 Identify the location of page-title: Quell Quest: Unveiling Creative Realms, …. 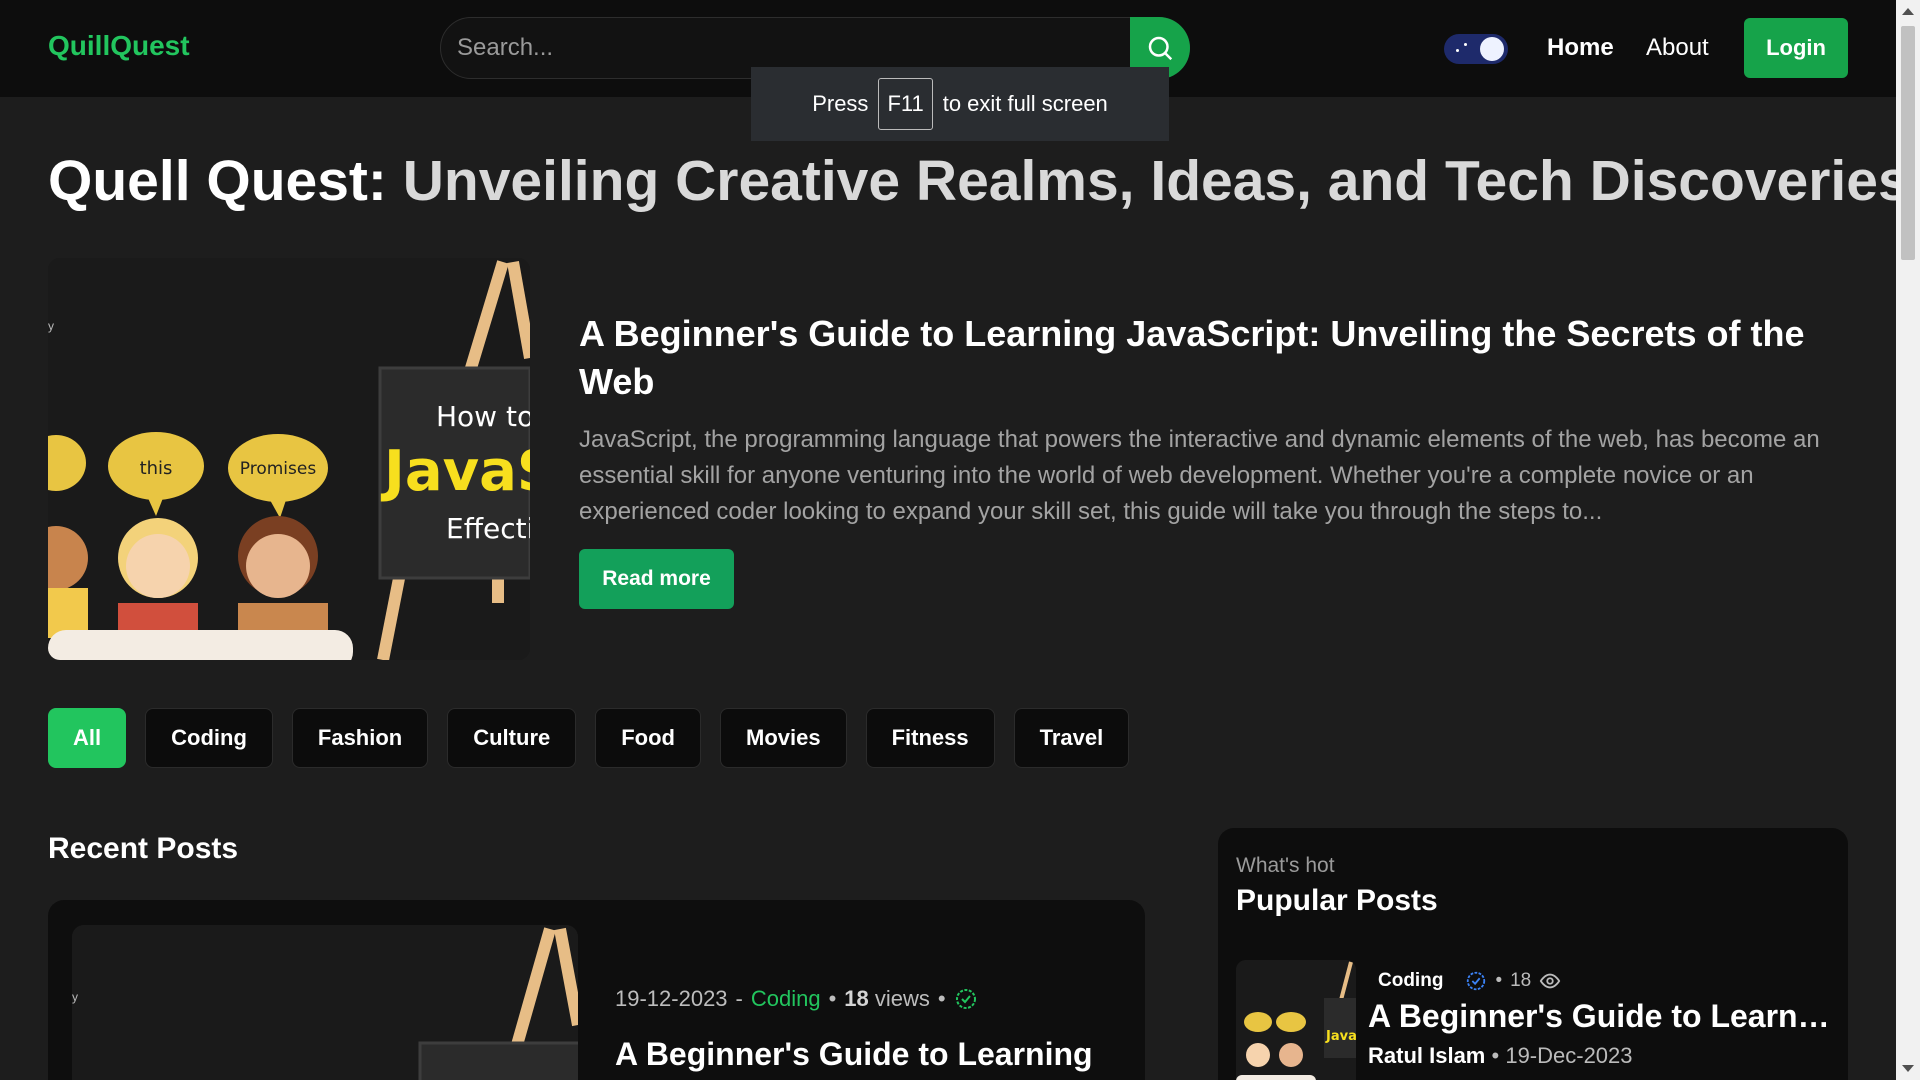
(979, 181).